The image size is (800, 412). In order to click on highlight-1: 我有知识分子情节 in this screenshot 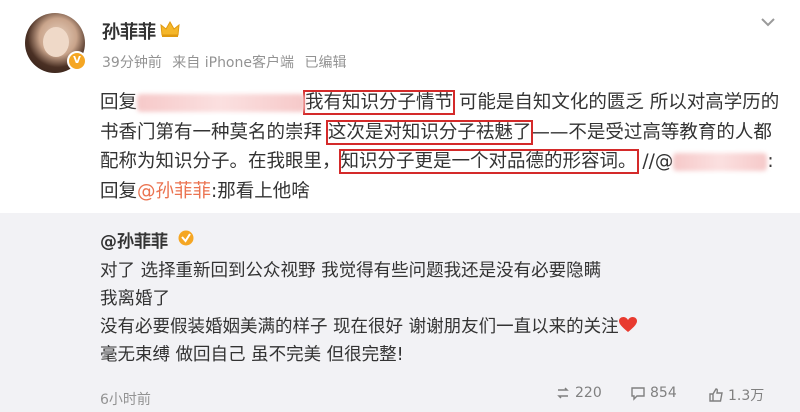, I will do `click(379, 102)`.